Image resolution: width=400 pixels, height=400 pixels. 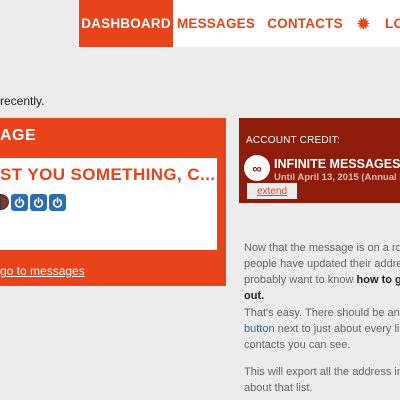 I want to click on message-card-title: AGE, so click(x=18, y=135).